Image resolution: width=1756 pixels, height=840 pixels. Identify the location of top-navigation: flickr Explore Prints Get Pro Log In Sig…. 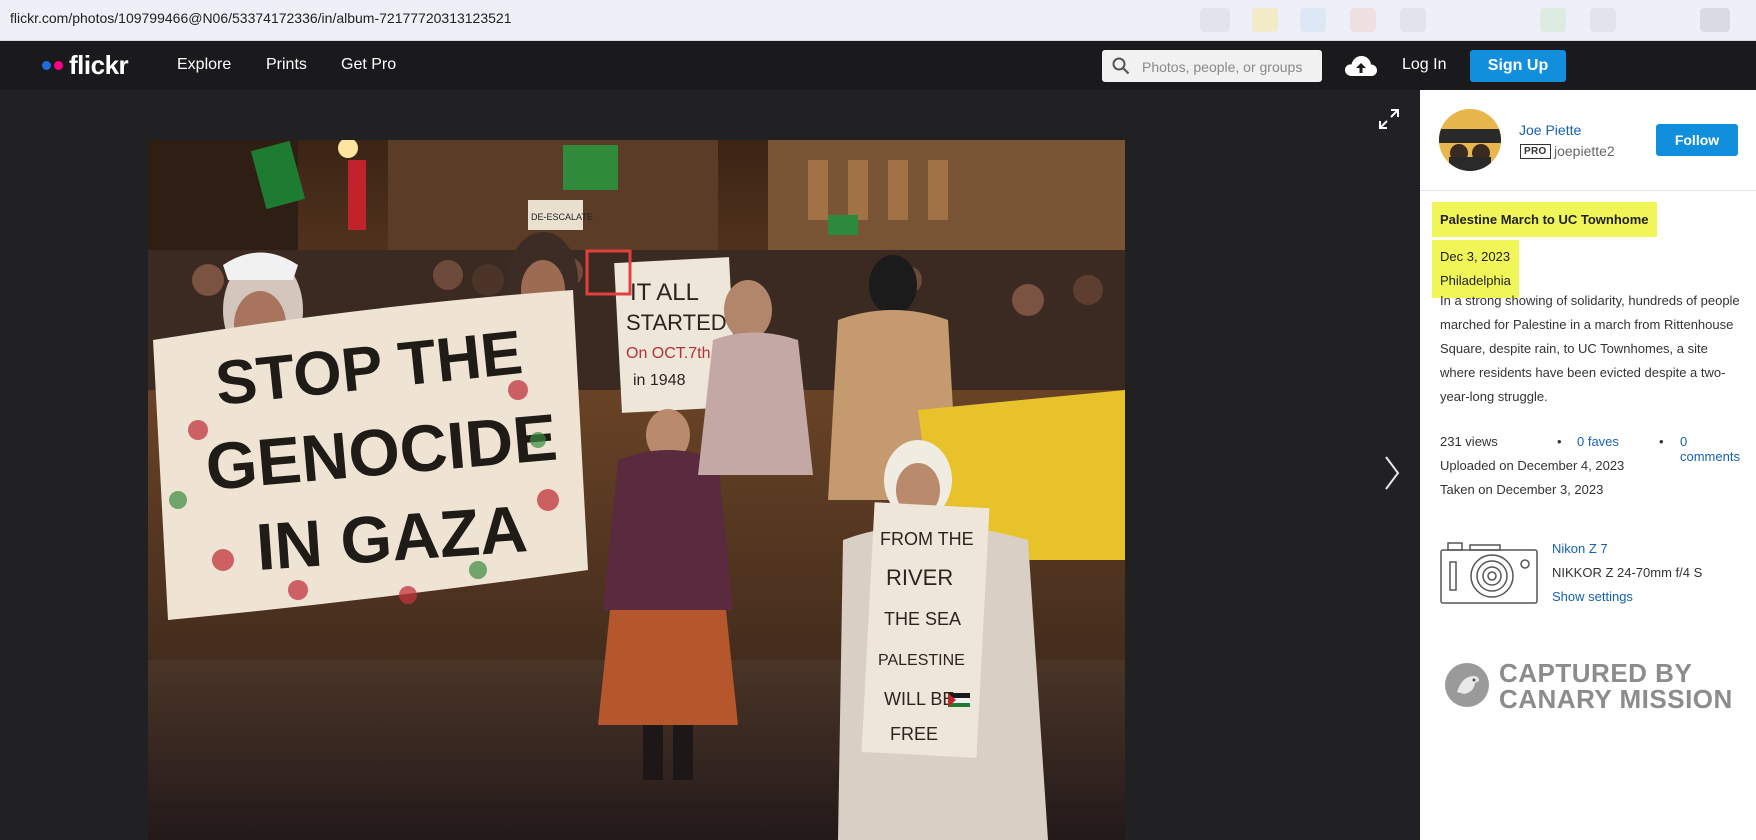
(878, 65).